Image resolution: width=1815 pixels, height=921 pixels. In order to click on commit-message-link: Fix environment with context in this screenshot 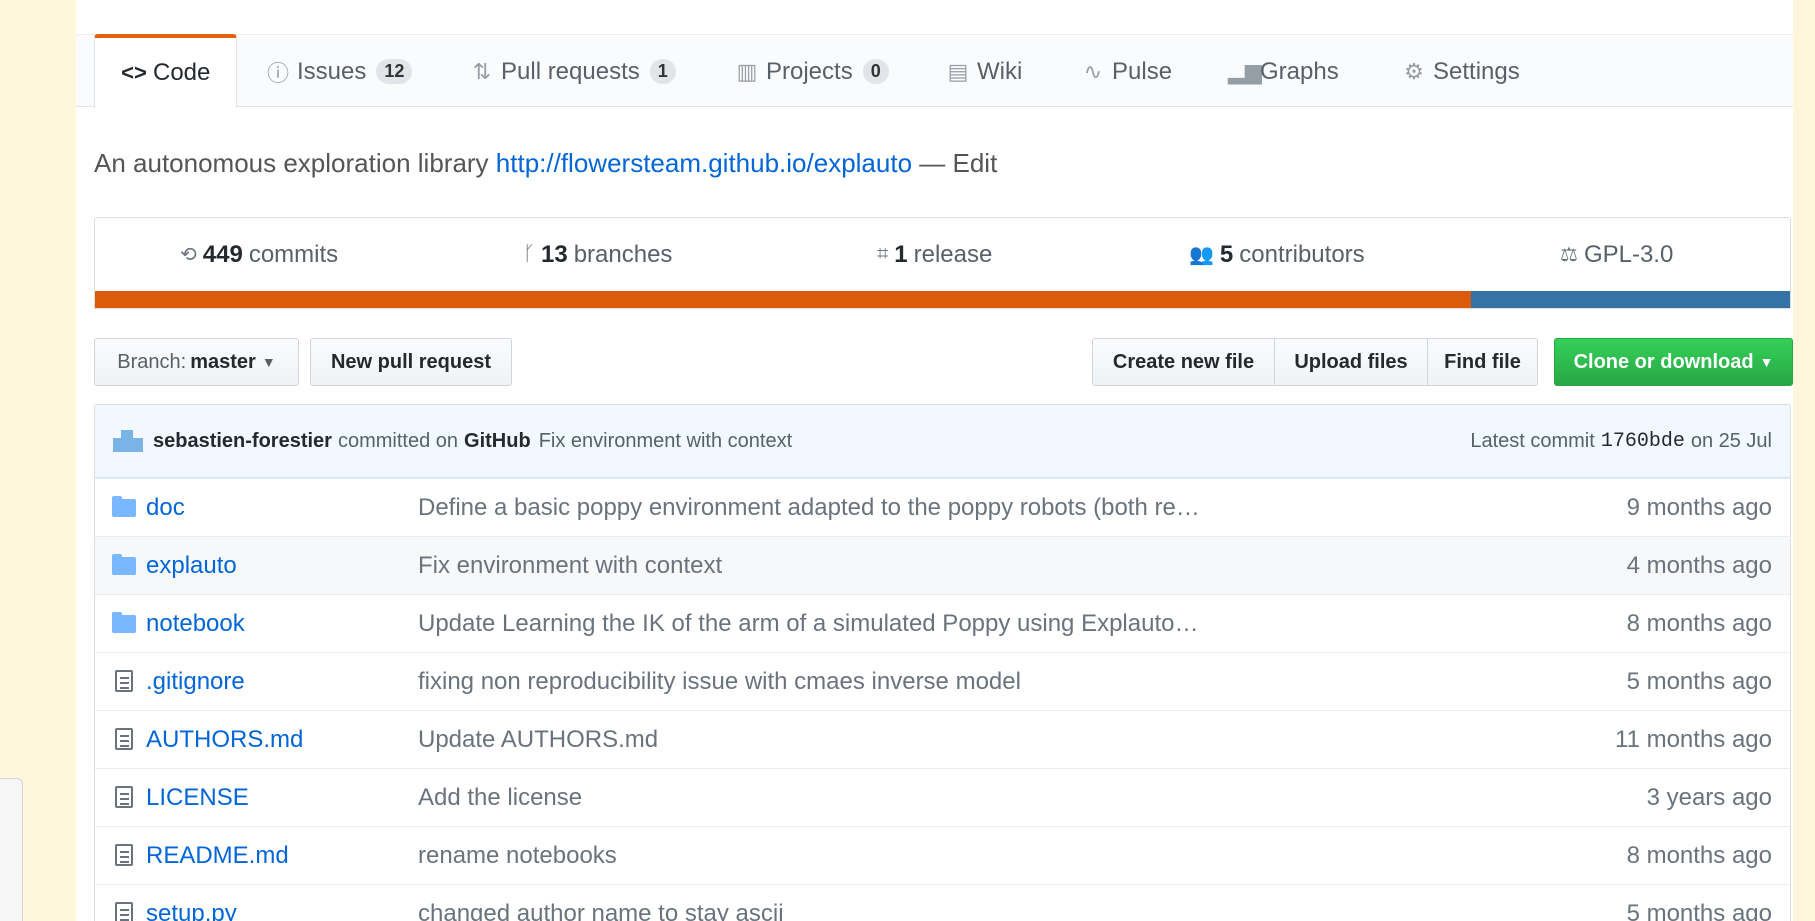, I will do `click(665, 441)`.